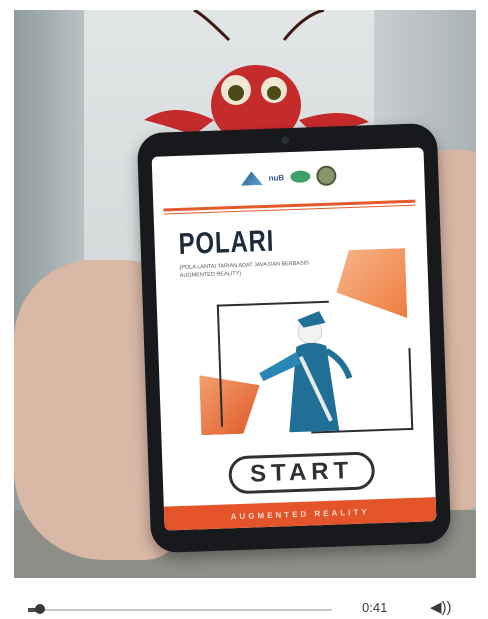  What do you see at coordinates (300, 177) in the screenshot?
I see `leaf-logo-icon` at bounding box center [300, 177].